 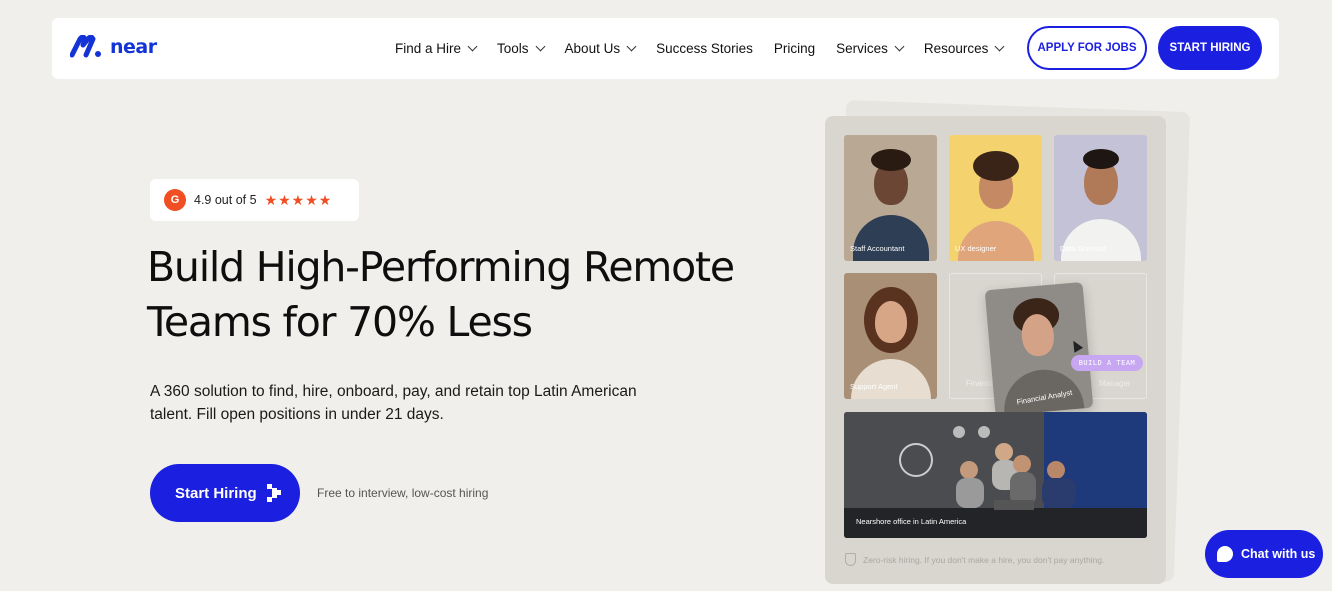 What do you see at coordinates (1115, 383) in the screenshot?
I see `ghost-label: Manager` at bounding box center [1115, 383].